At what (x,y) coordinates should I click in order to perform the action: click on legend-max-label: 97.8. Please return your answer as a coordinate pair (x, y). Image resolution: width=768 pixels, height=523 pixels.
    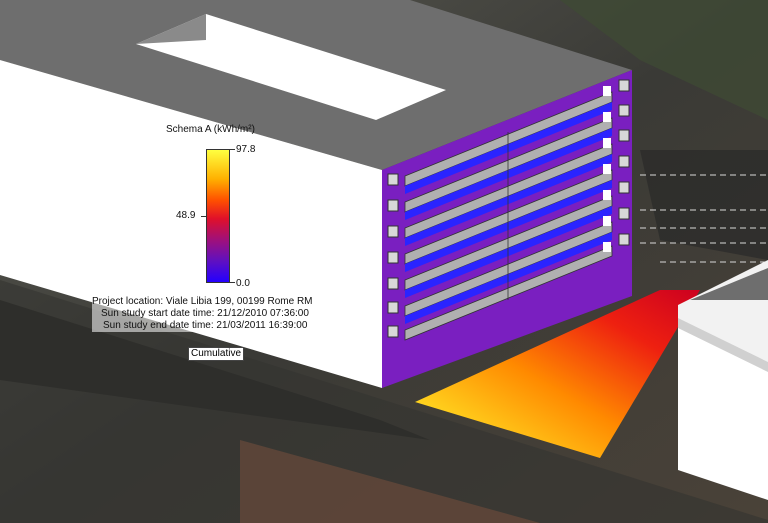
    Looking at the image, I should click on (246, 149).